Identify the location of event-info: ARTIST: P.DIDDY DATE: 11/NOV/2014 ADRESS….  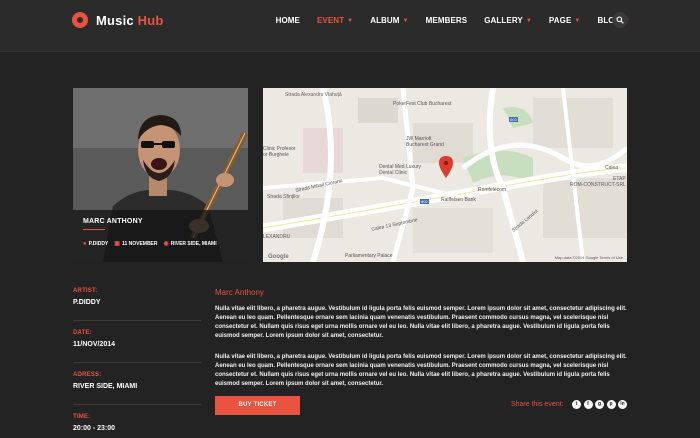
(137, 363).